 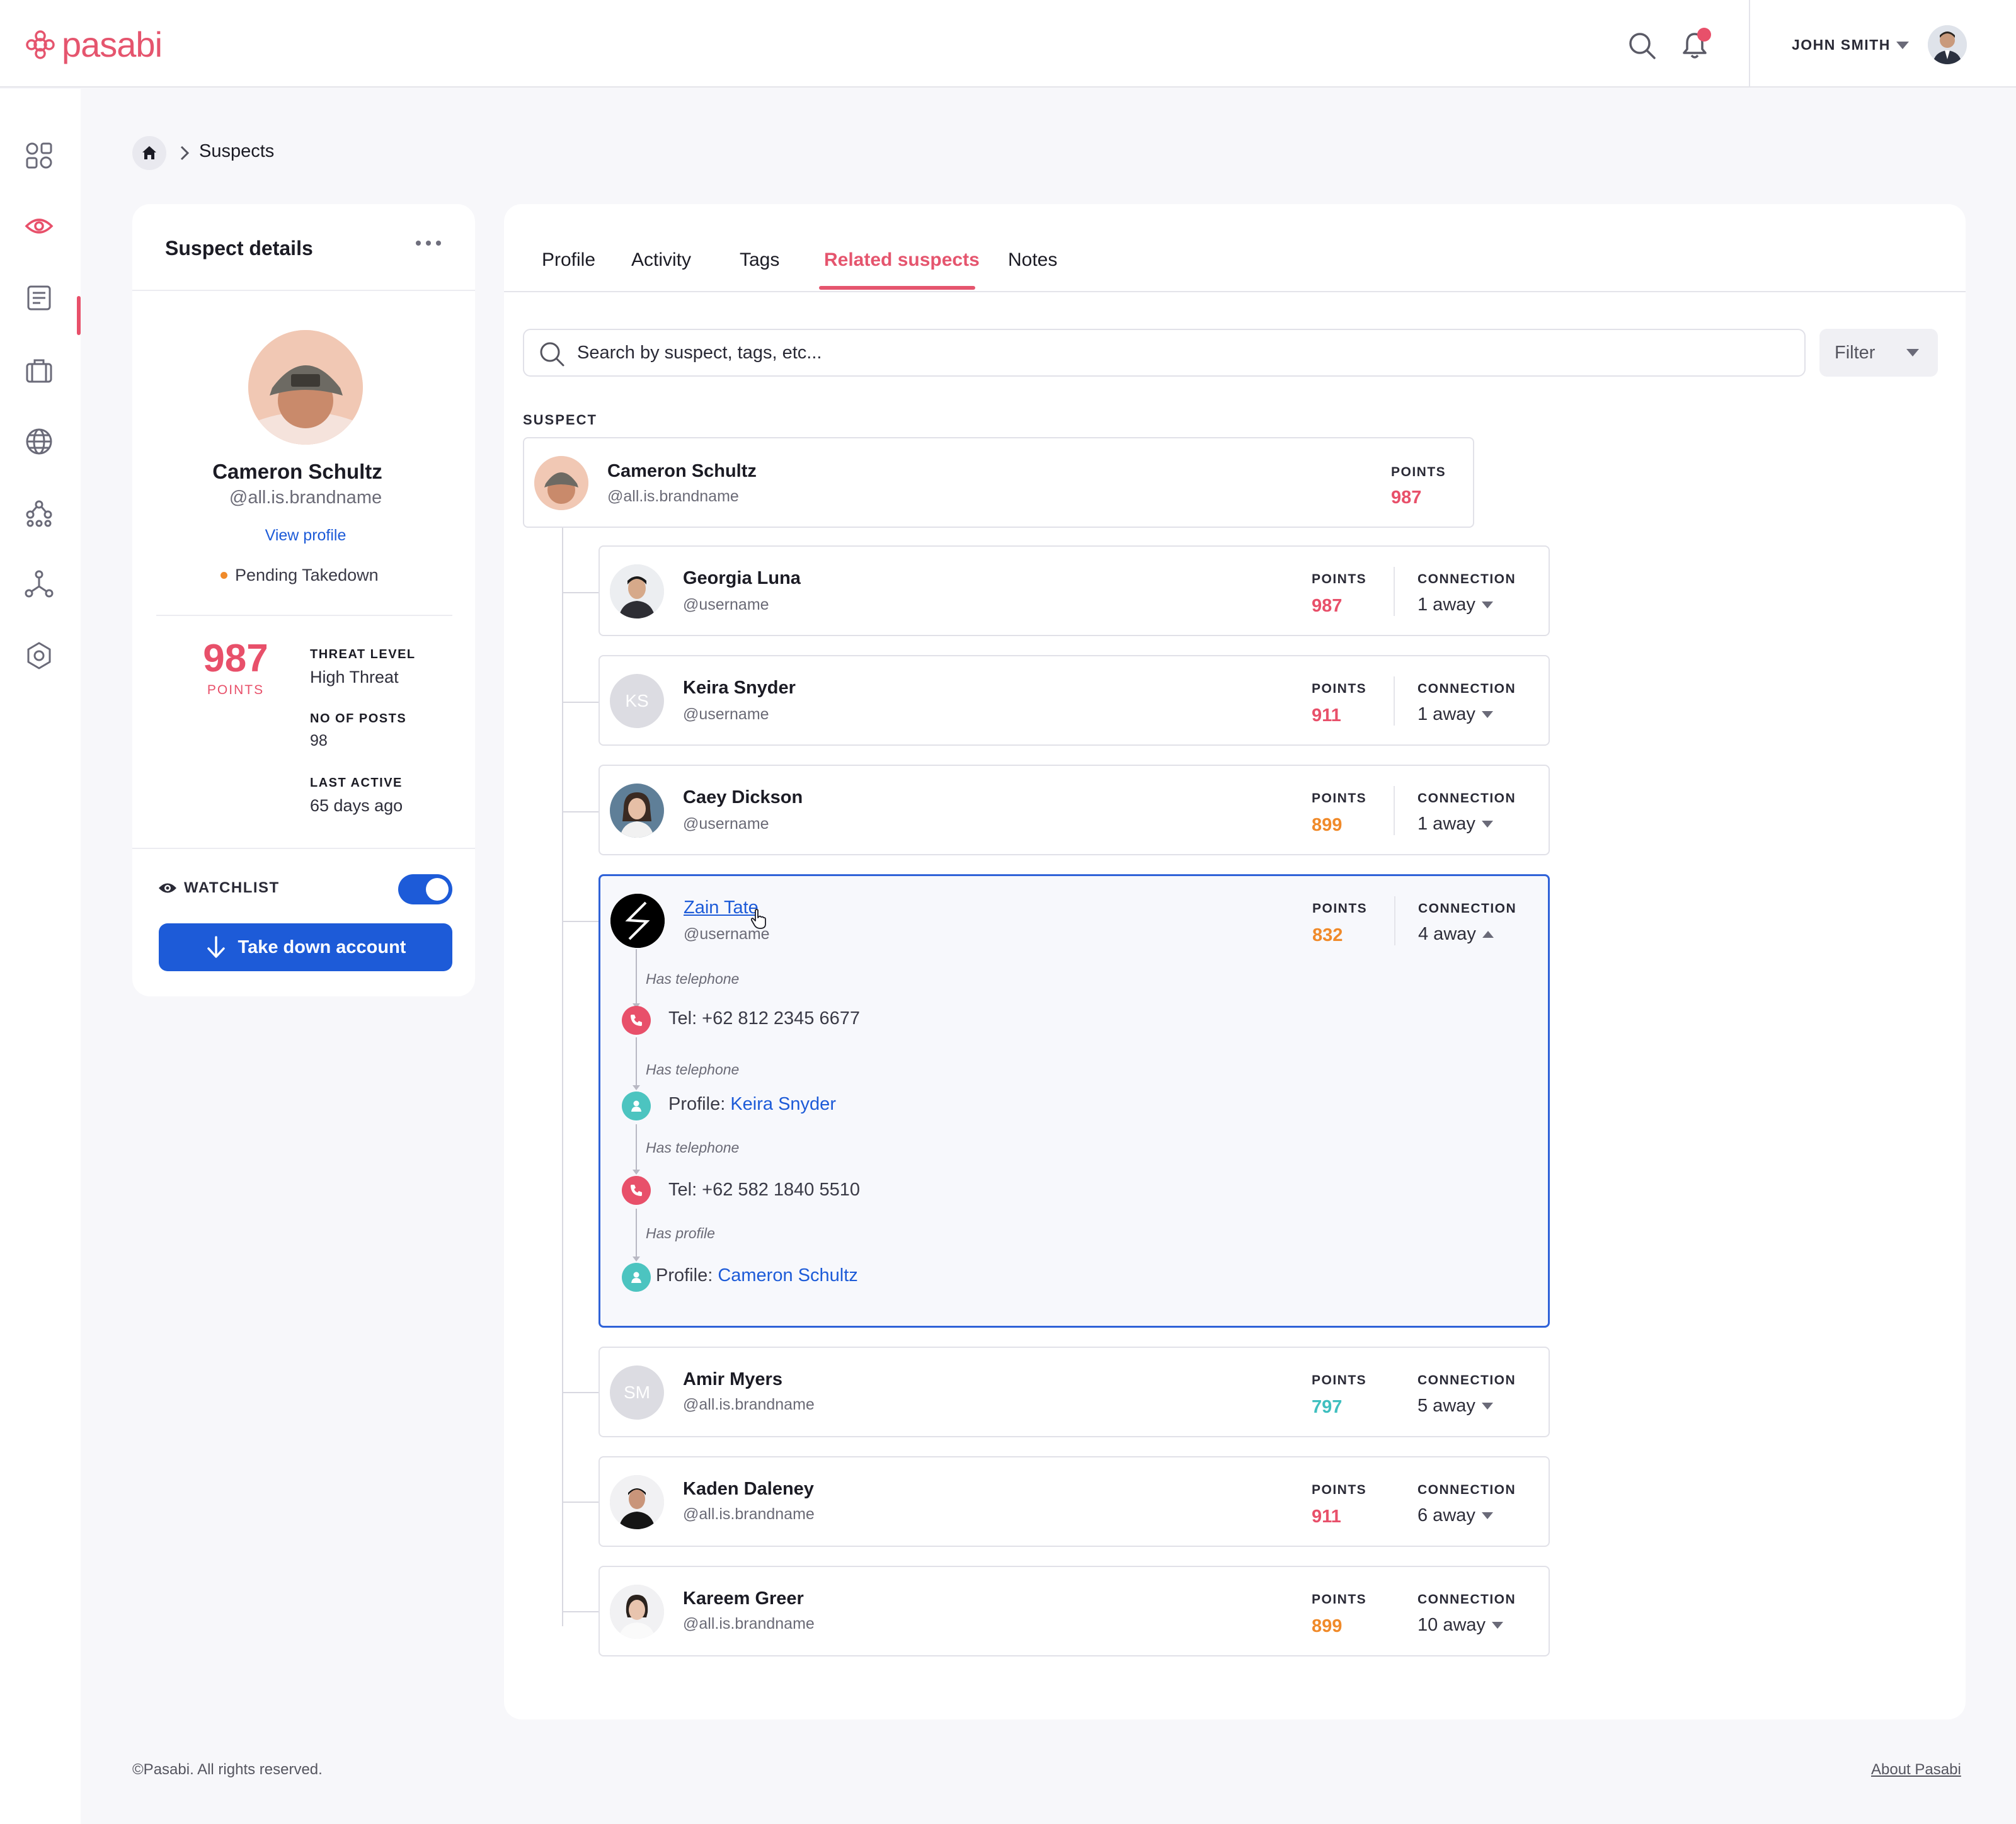 What do you see at coordinates (721, 908) in the screenshot?
I see `suspect-name-link: Zain Tate` at bounding box center [721, 908].